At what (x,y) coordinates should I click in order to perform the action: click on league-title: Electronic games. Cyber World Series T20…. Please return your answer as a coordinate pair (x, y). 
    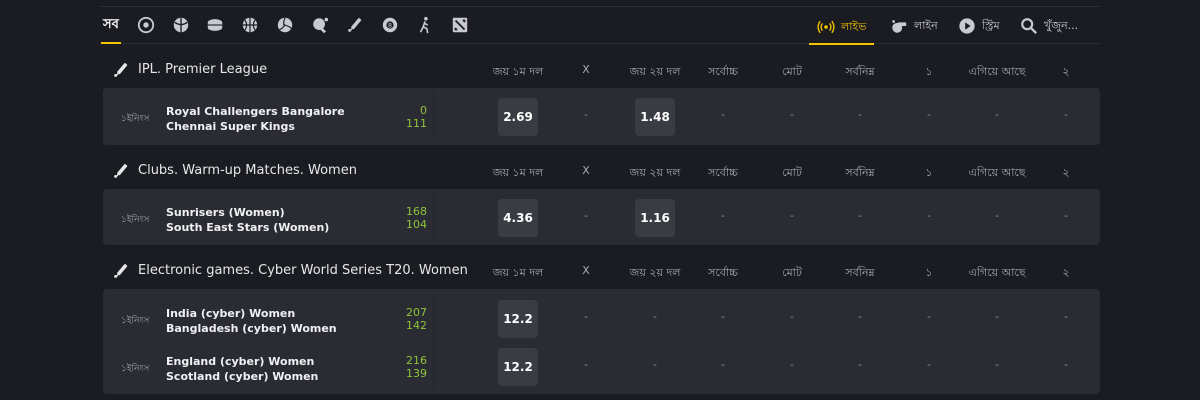
    Looking at the image, I should click on (303, 270).